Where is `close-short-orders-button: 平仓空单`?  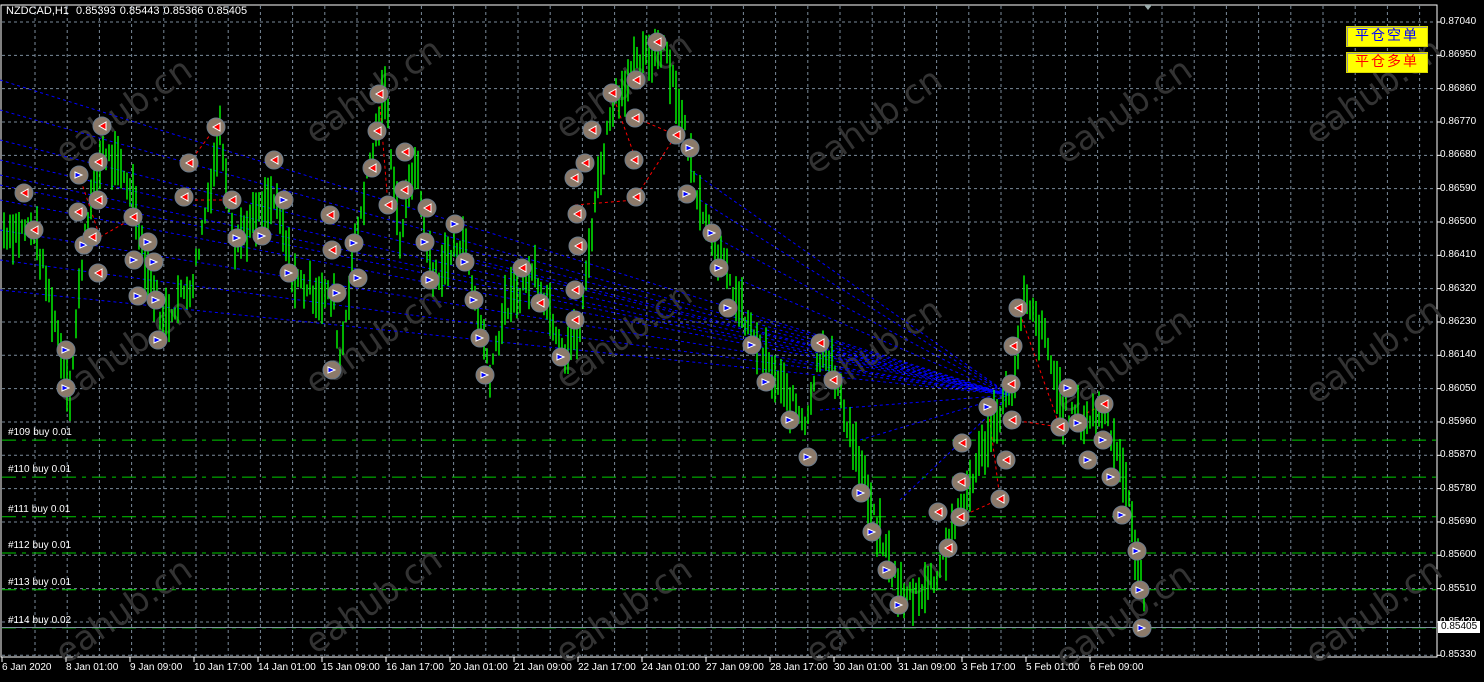
close-short-orders-button: 平仓空单 is located at coordinates (1387, 36).